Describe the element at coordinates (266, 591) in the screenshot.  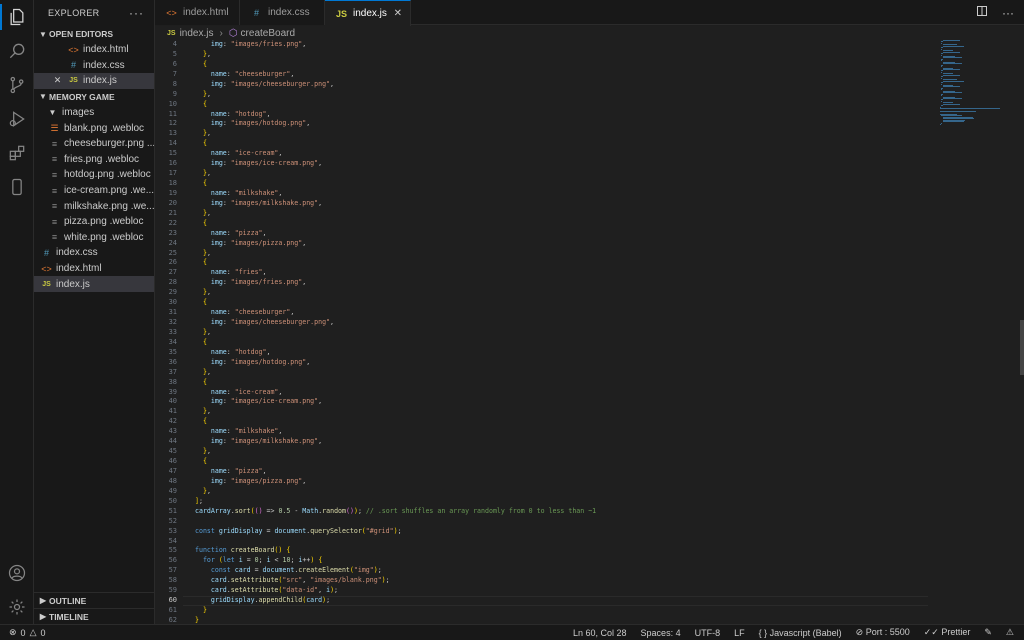
I see `code-line: card.setAttribute("data-id", i);` at that location.